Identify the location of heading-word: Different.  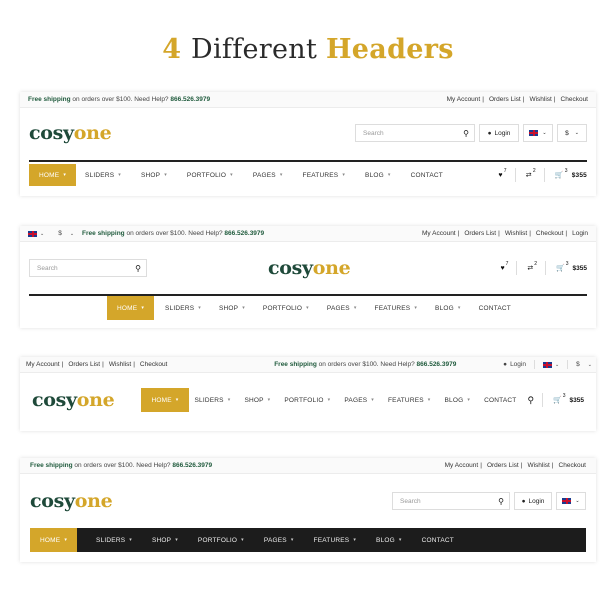
(258, 49).